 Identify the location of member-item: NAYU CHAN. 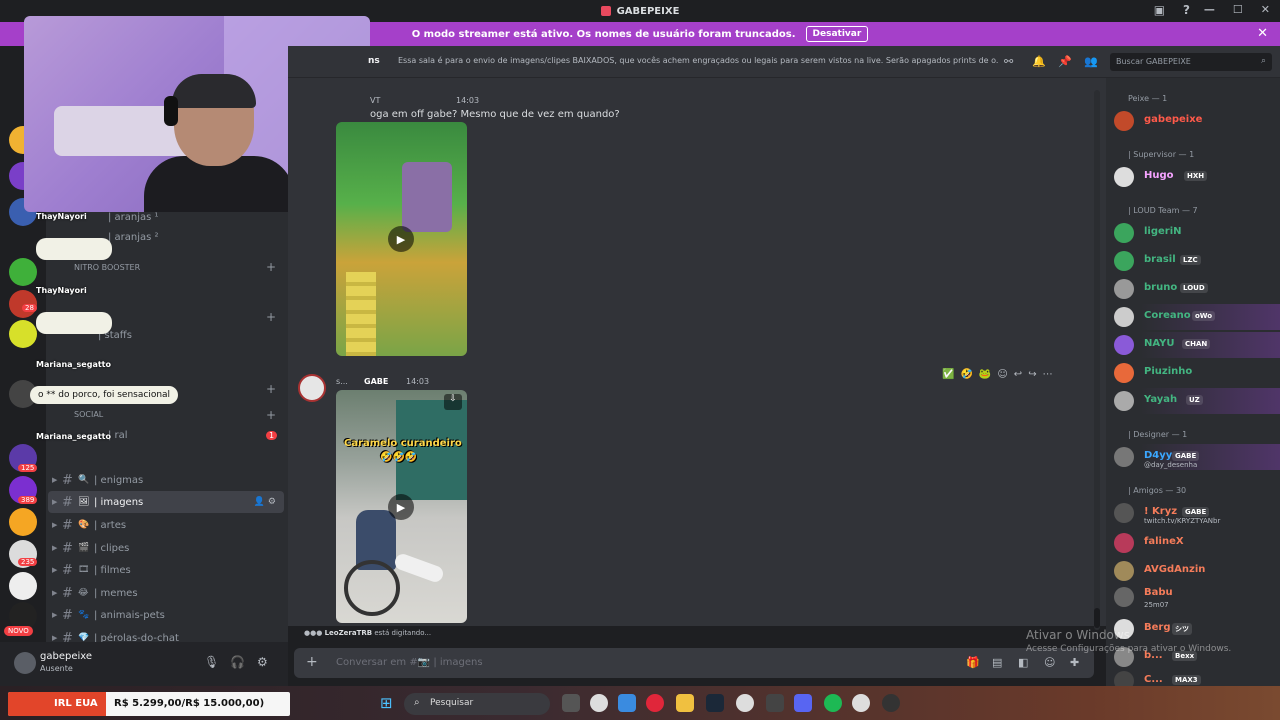
(1193, 345).